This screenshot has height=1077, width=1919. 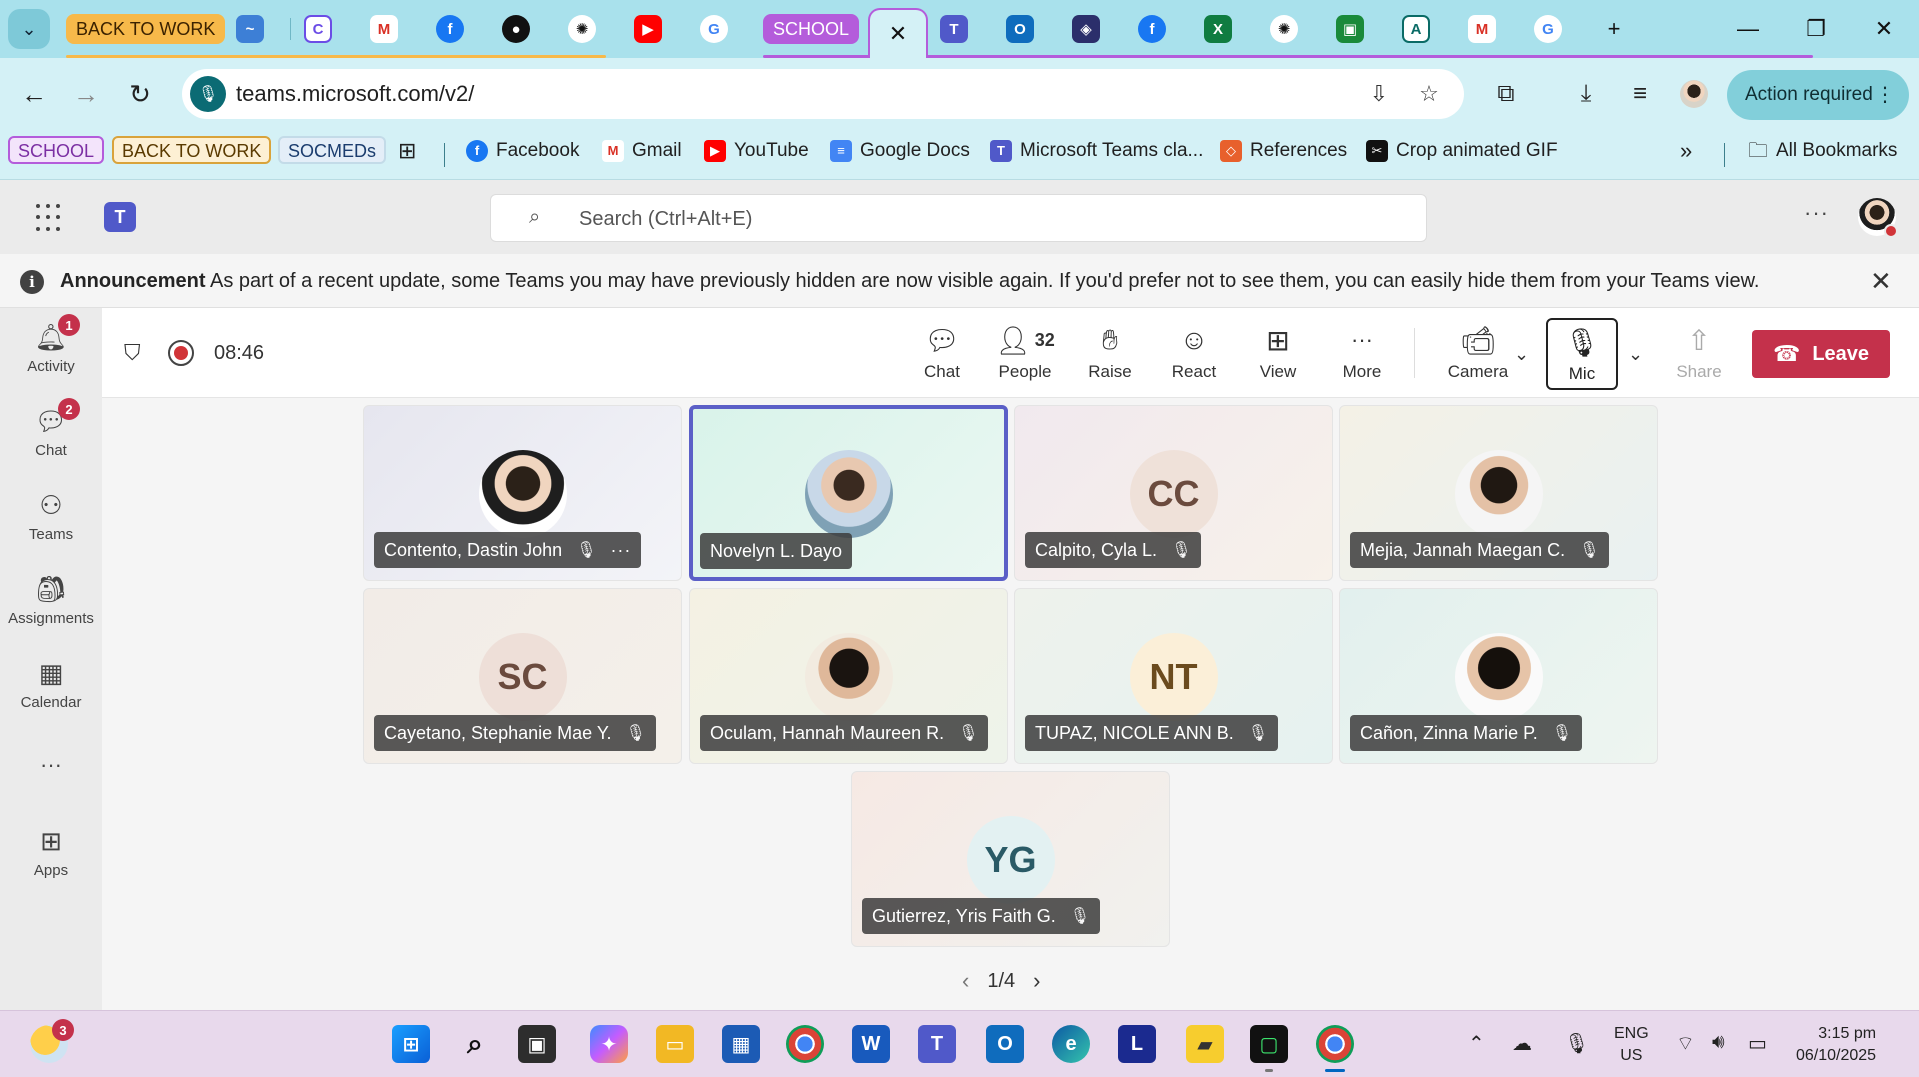 What do you see at coordinates (51, 607) in the screenshot?
I see `rail-item-assignments: 🎒︎ Assignments` at bounding box center [51, 607].